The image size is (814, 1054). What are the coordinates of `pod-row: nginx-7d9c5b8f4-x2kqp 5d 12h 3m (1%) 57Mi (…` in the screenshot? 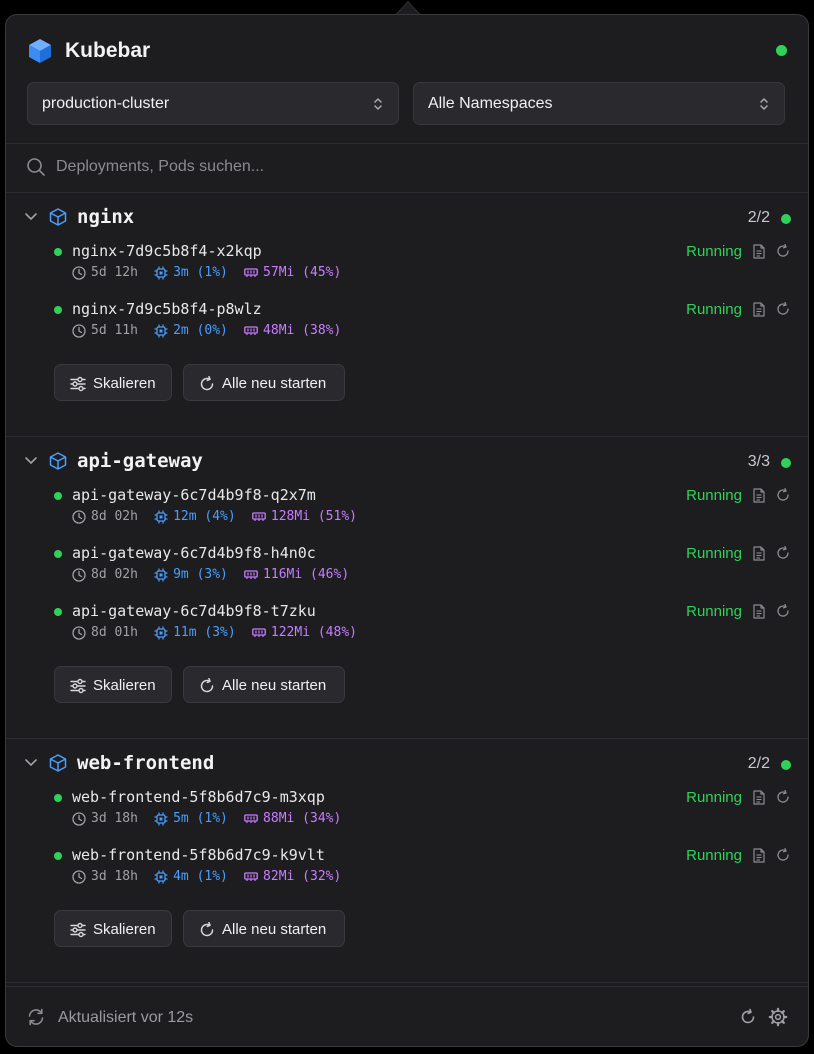 It's located at (407, 262).